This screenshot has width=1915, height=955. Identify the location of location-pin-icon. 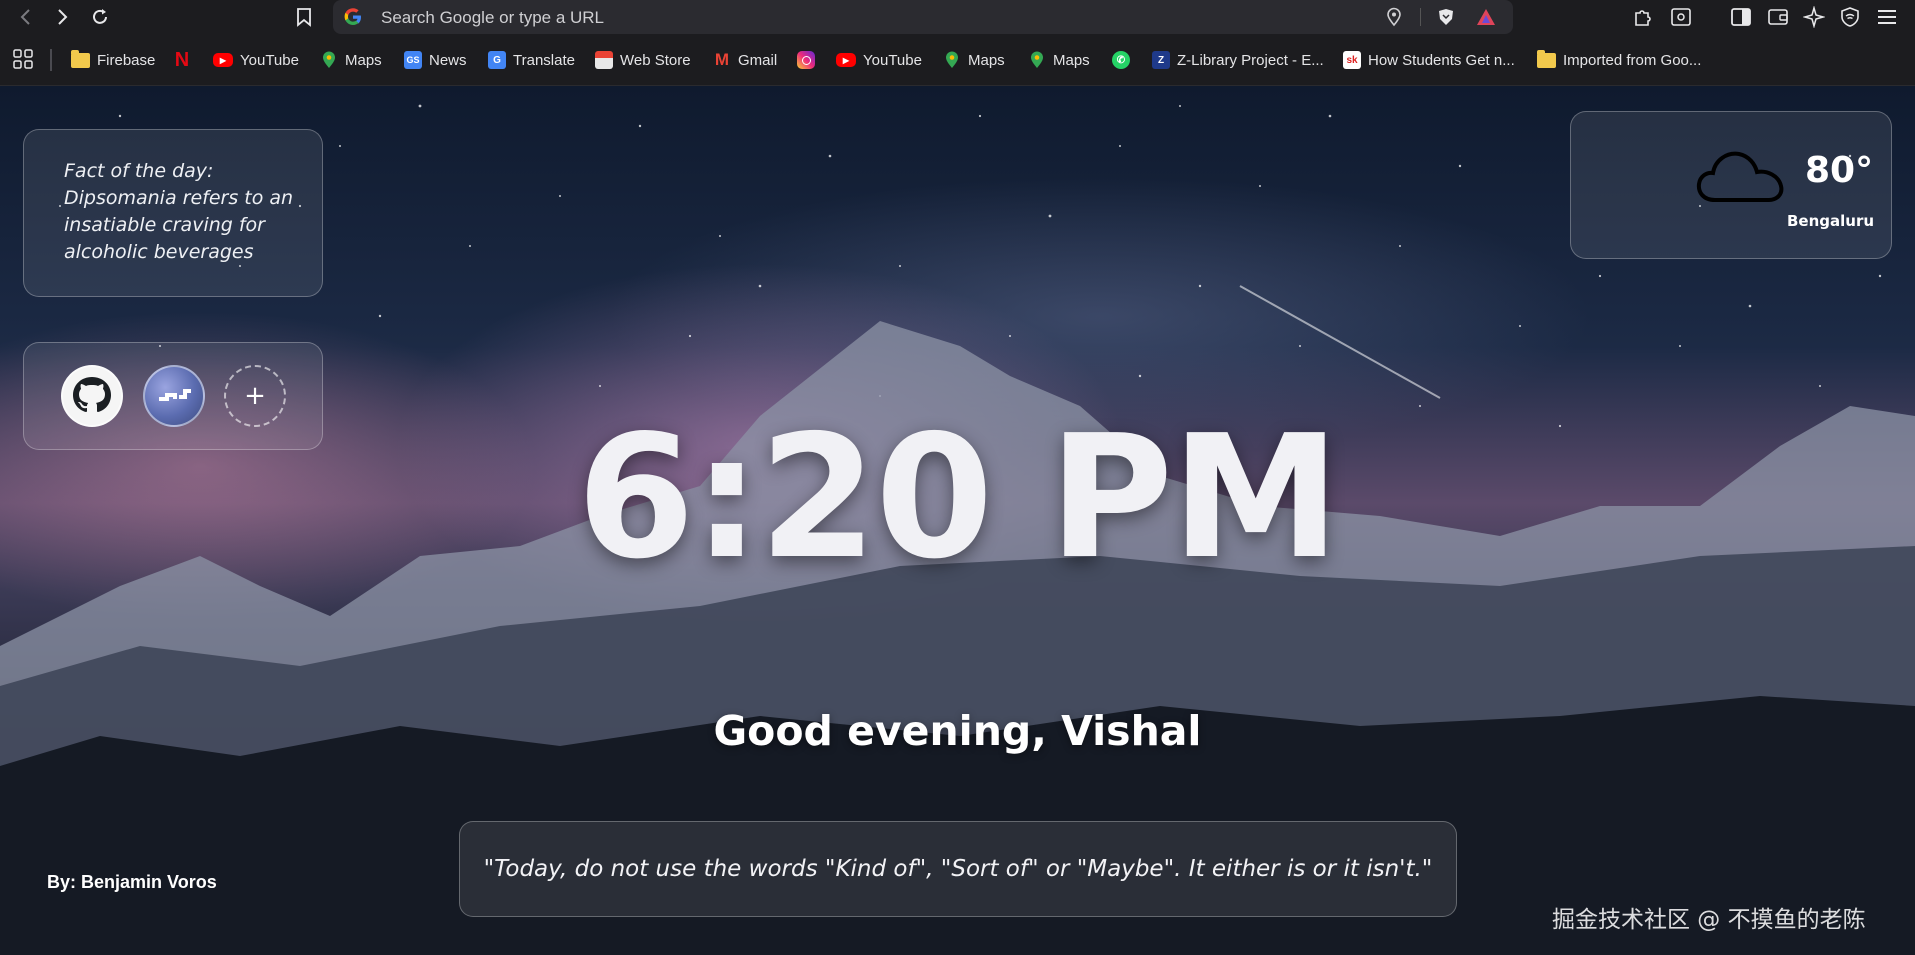
(1394, 17).